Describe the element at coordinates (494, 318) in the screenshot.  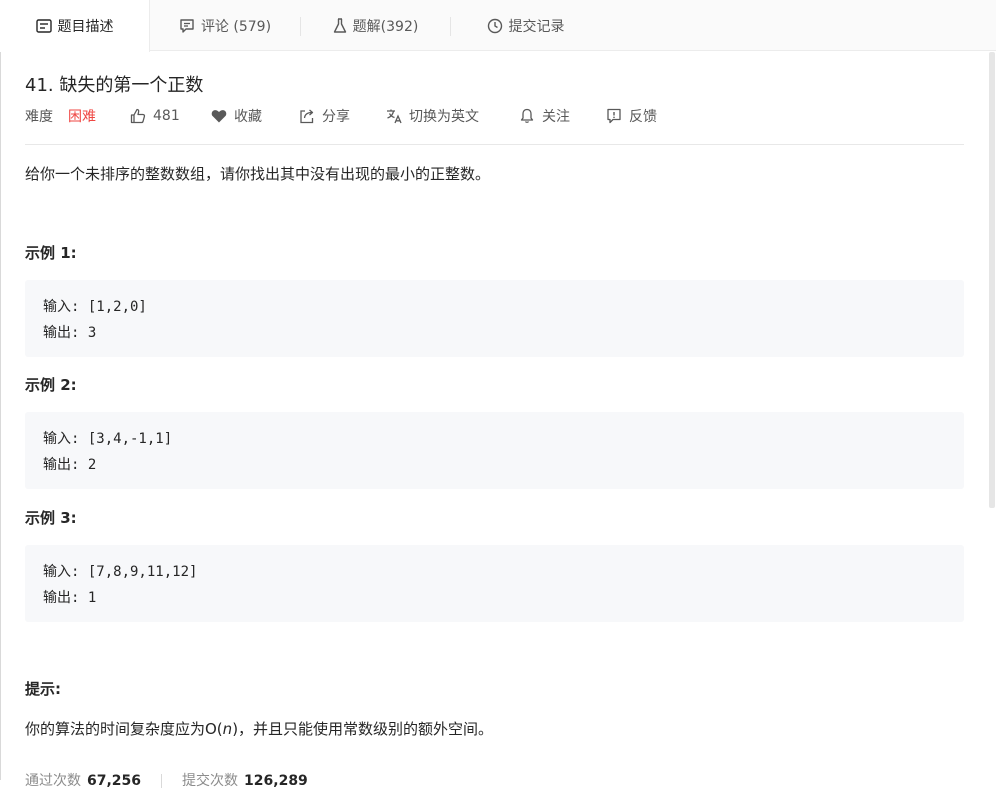
I see `example-code-block: 输入: [1,2,0] 输出: 3` at that location.